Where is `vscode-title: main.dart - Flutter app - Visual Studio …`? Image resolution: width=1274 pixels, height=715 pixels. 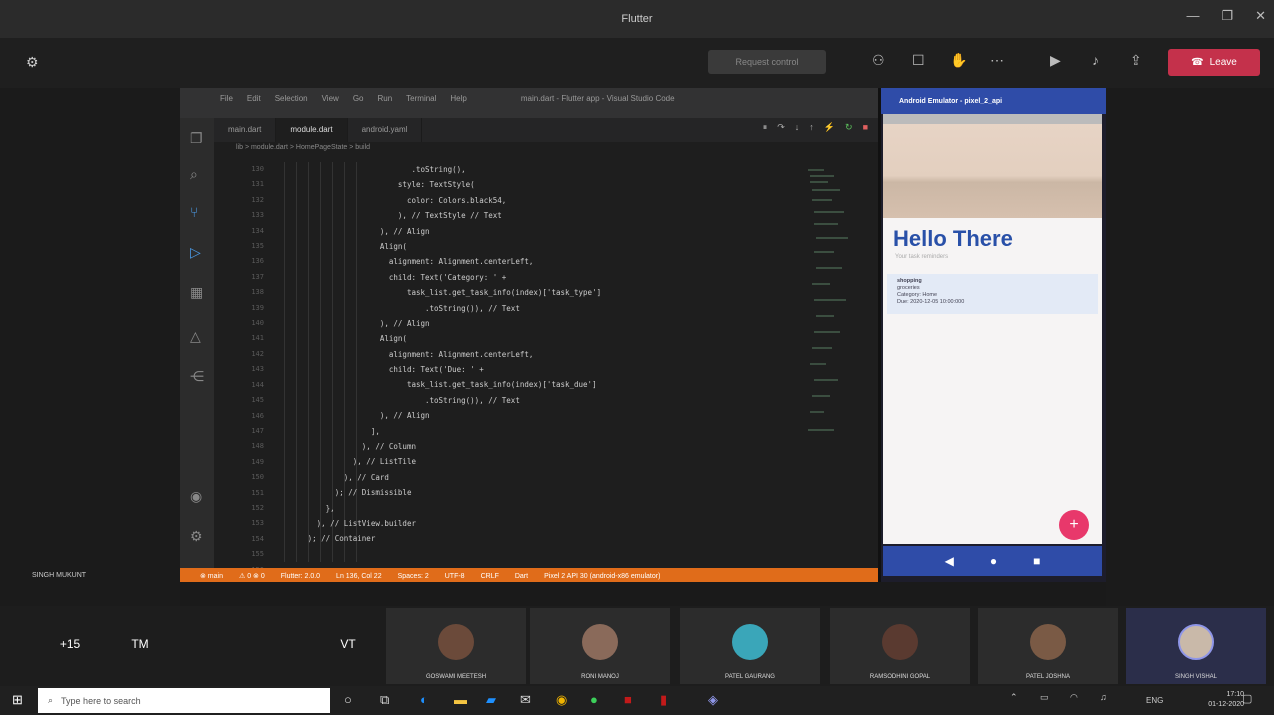
vscode-title: main.dart - Flutter app - Visual Studio … is located at coordinates (597, 98).